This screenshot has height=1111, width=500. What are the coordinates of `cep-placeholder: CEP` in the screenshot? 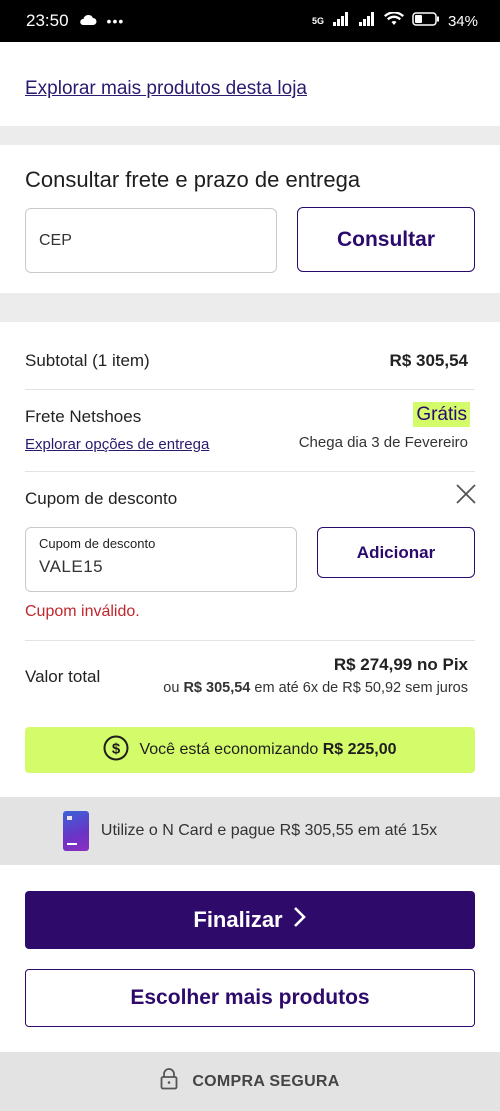 It's located at (55, 240).